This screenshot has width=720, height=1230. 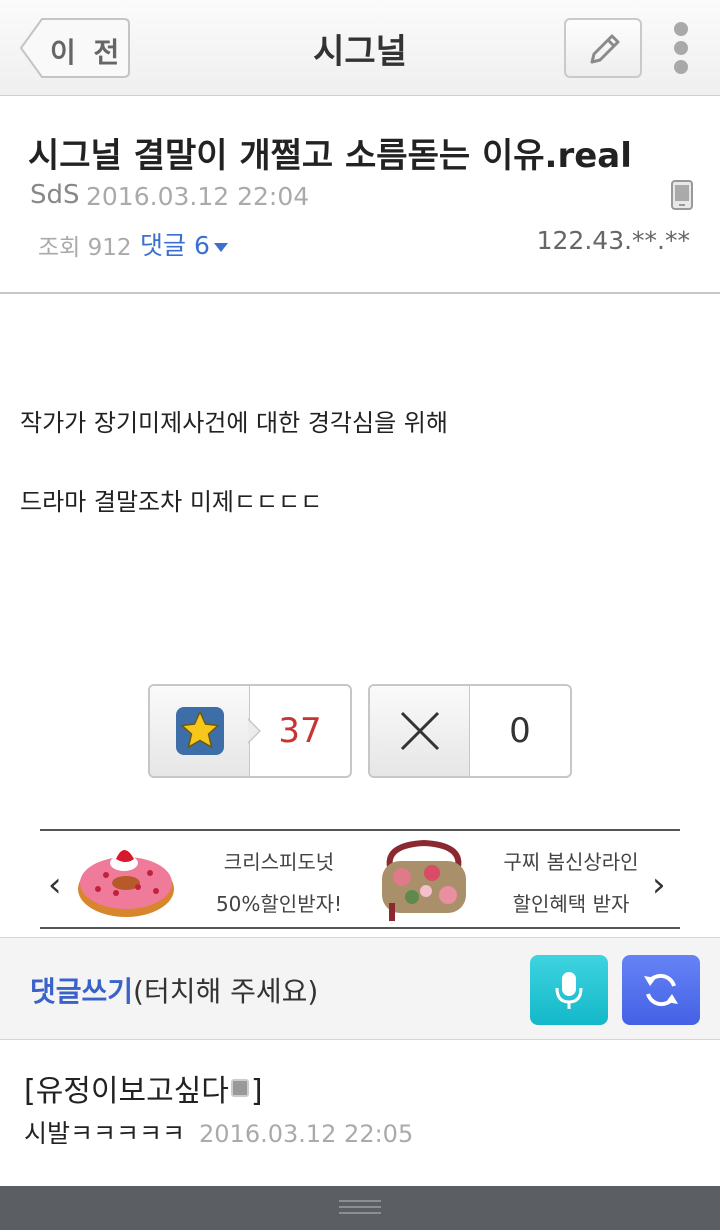 What do you see at coordinates (279, 862) in the screenshot?
I see `ad-line: 크리스피도넛` at bounding box center [279, 862].